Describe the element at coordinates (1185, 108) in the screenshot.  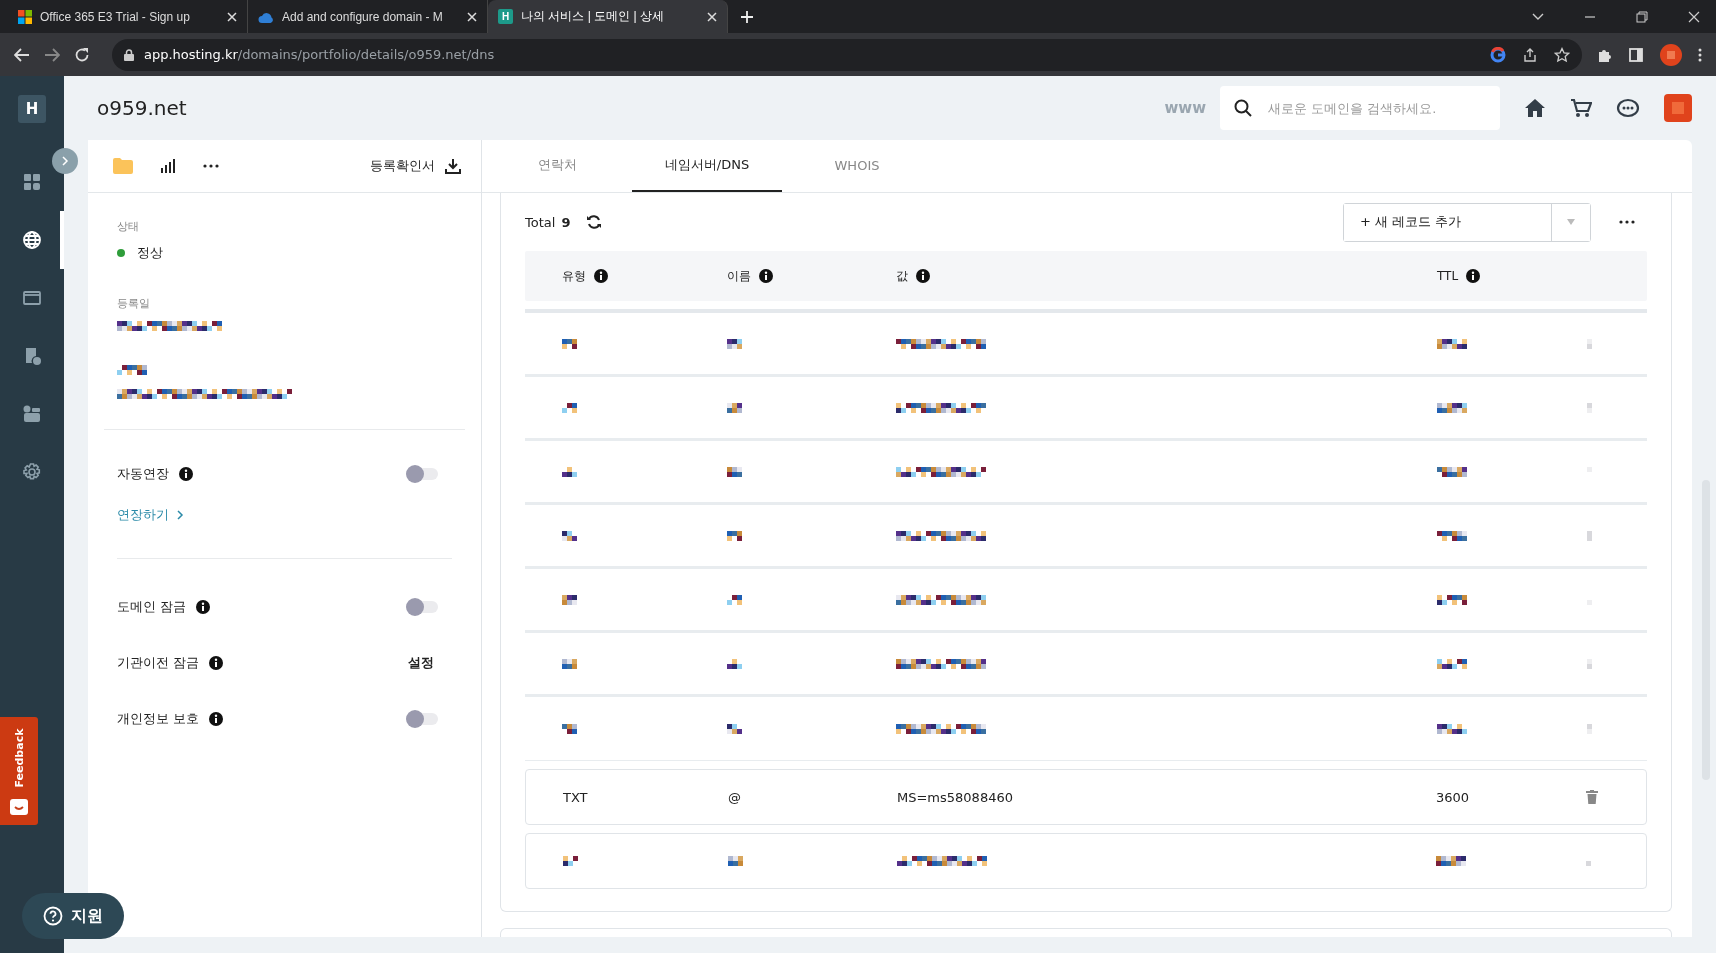
I see `www-label: www` at that location.